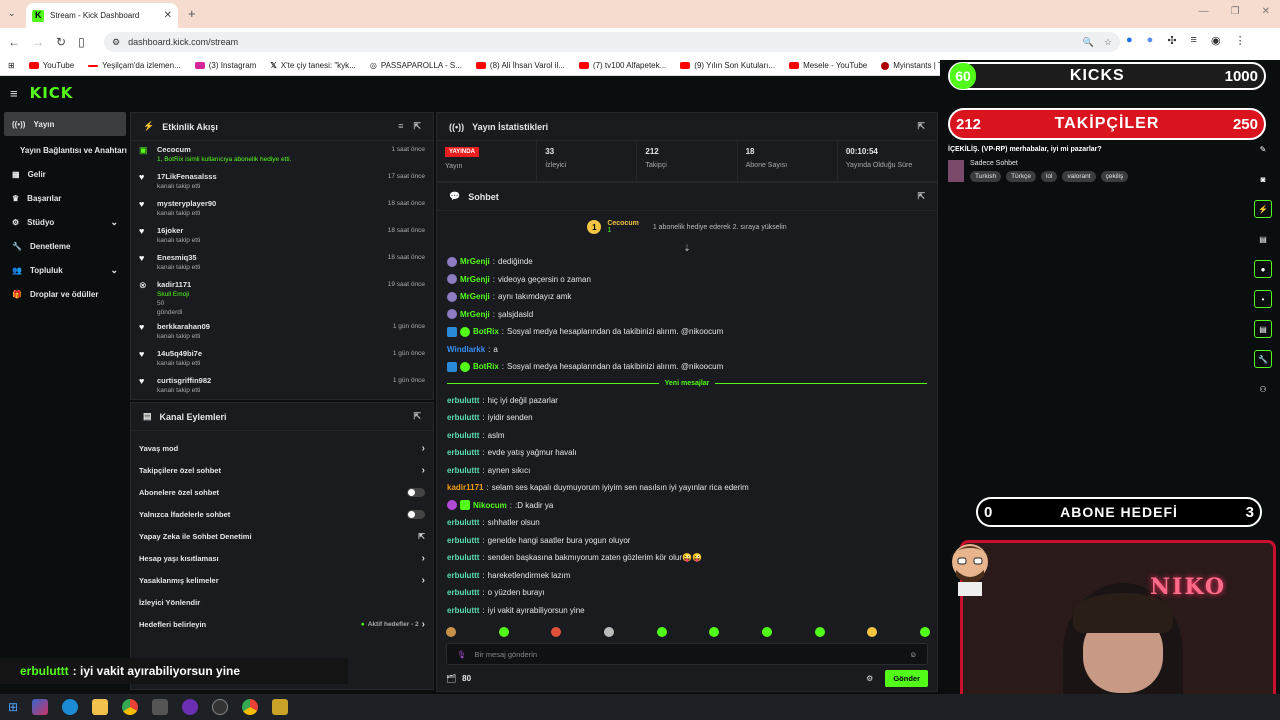  I want to click on app-icon, so click(190, 707).